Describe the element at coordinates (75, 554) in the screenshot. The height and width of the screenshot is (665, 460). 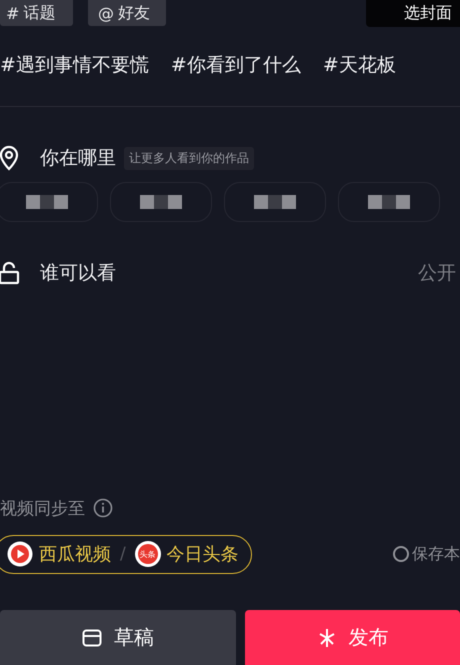
I see `sync-target-name: 西瓜视频` at that location.